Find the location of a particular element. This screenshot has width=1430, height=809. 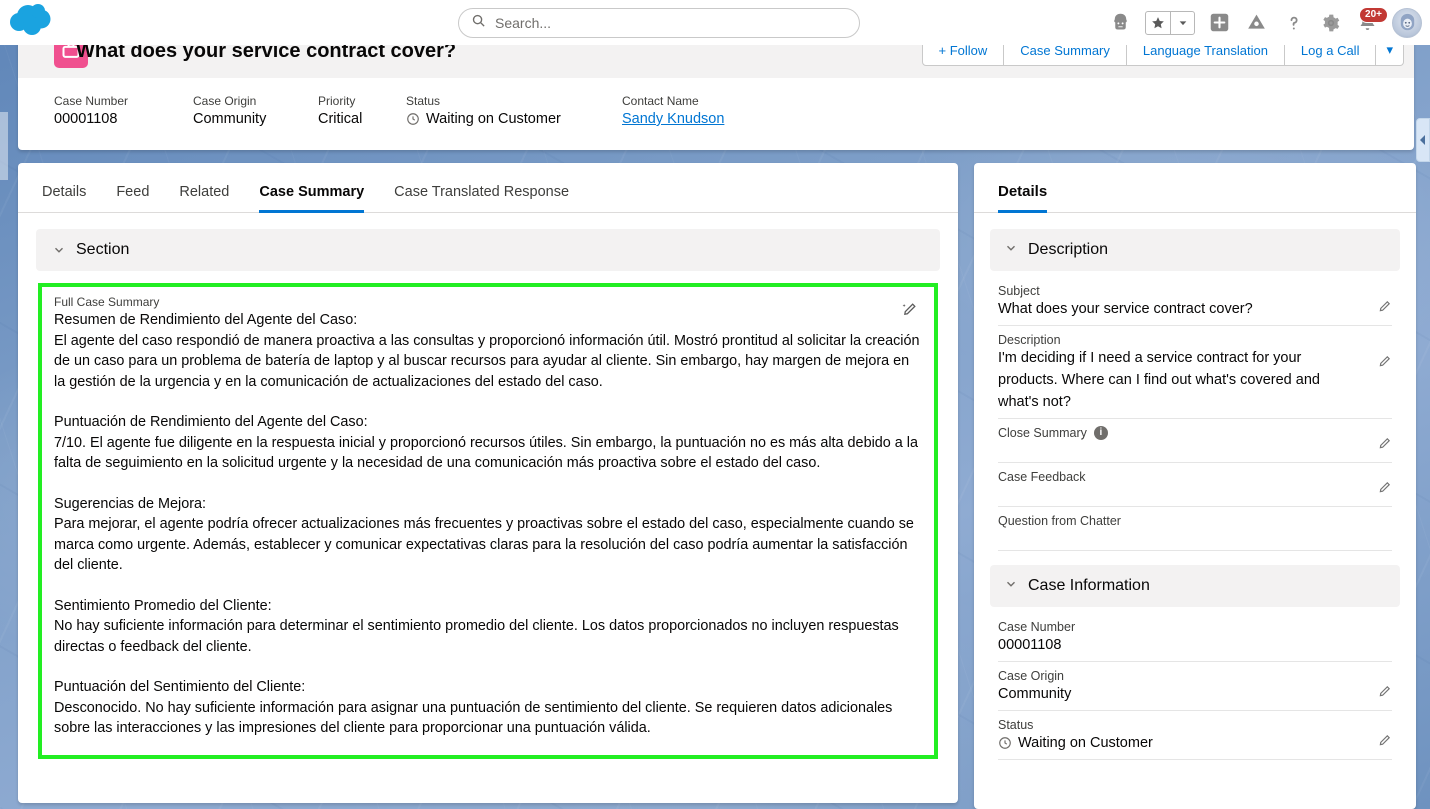

field-close-summary: Close Summary i is located at coordinates (1195, 441).